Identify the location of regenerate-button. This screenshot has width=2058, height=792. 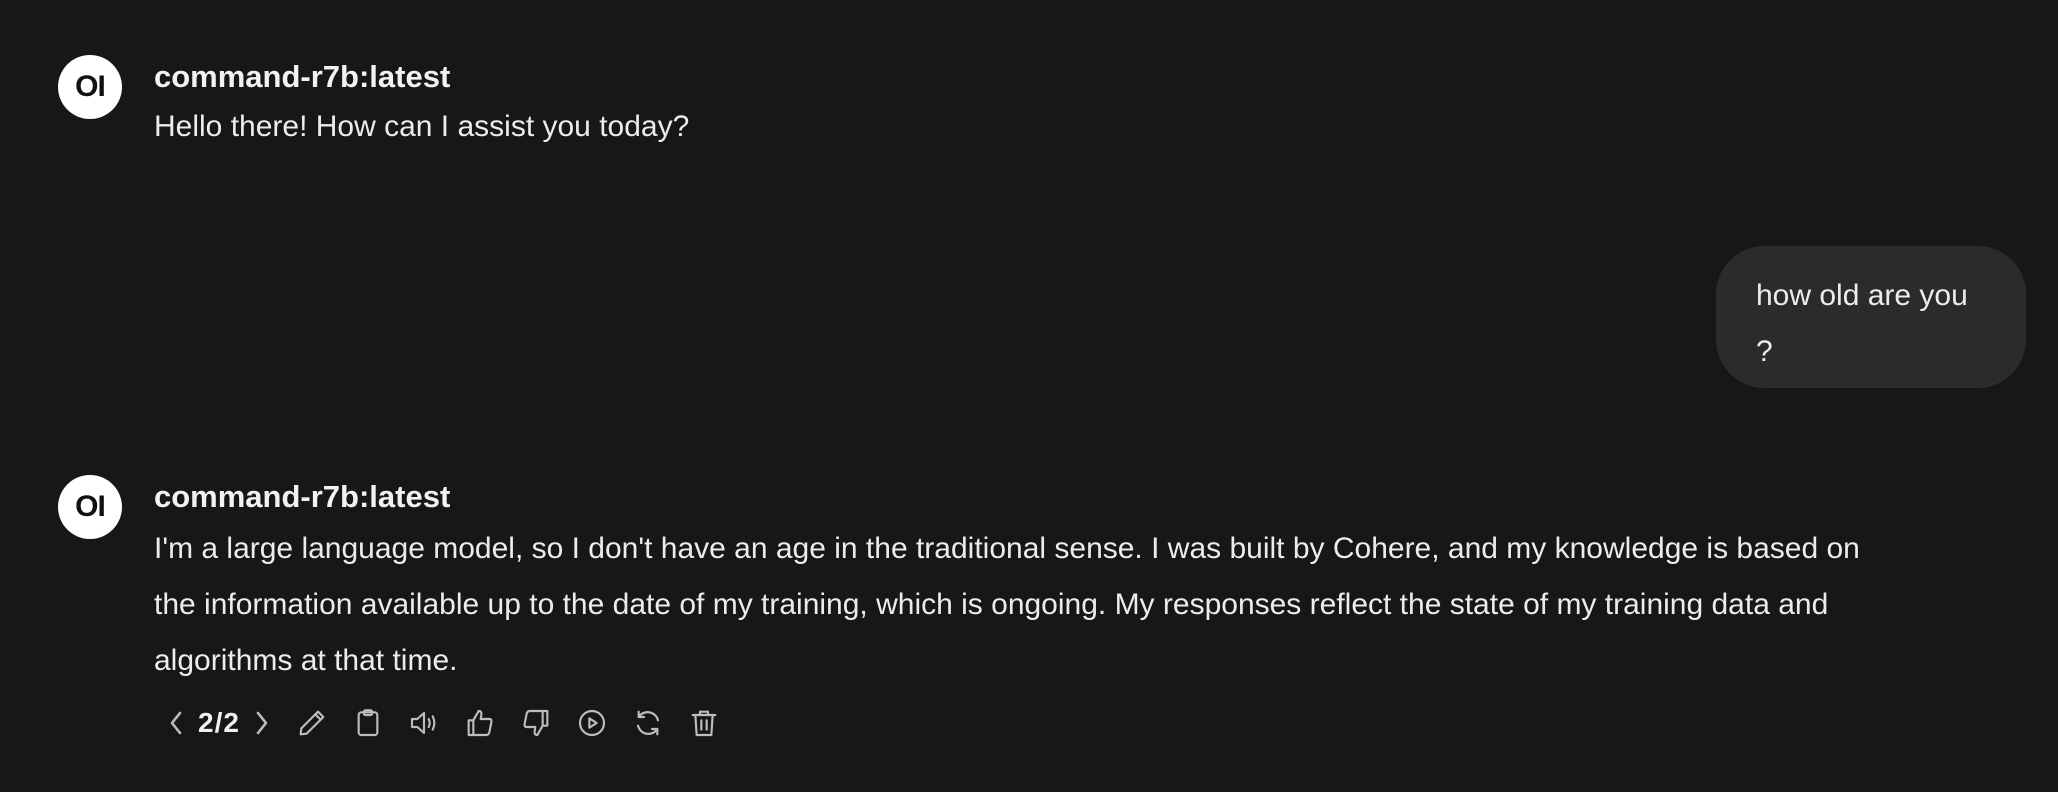
(648, 723).